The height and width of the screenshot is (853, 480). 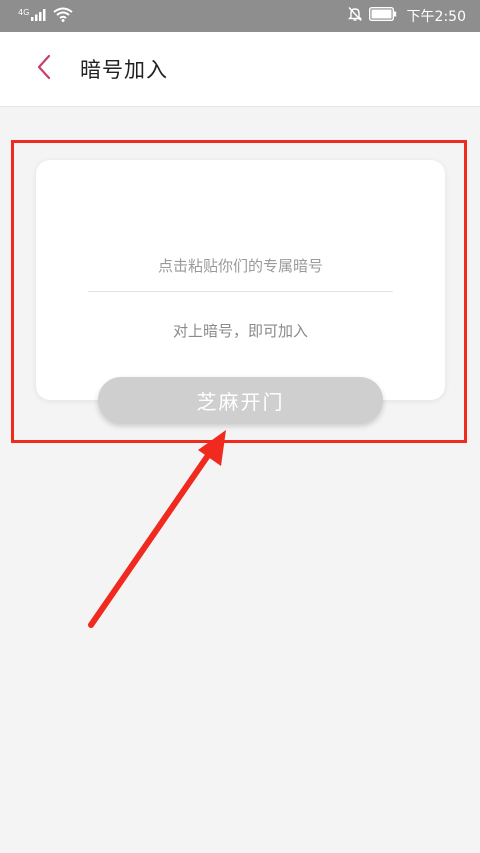 I want to click on status-right: 下午2:50, so click(x=406, y=16).